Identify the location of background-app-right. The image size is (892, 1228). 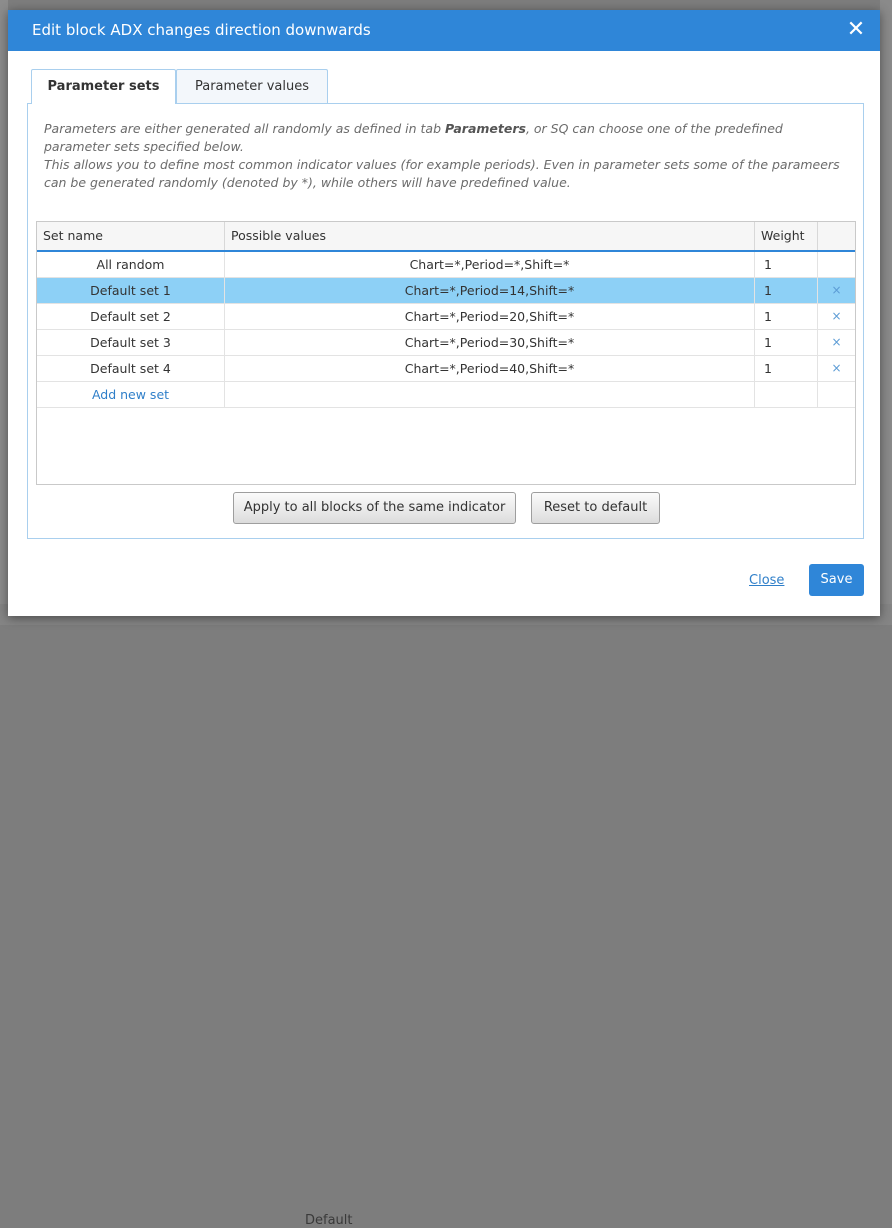
(886, 312).